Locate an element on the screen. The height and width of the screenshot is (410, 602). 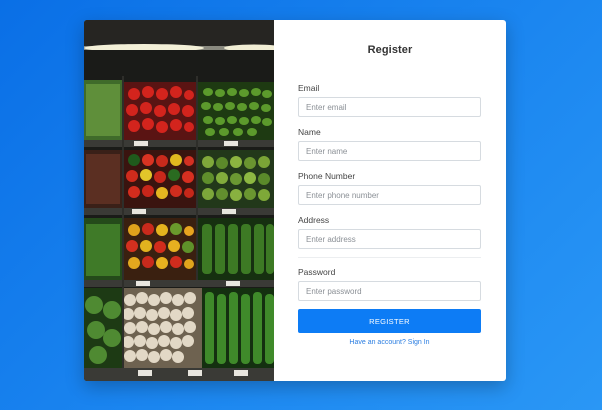
phone-number-field is located at coordinates (389, 195).